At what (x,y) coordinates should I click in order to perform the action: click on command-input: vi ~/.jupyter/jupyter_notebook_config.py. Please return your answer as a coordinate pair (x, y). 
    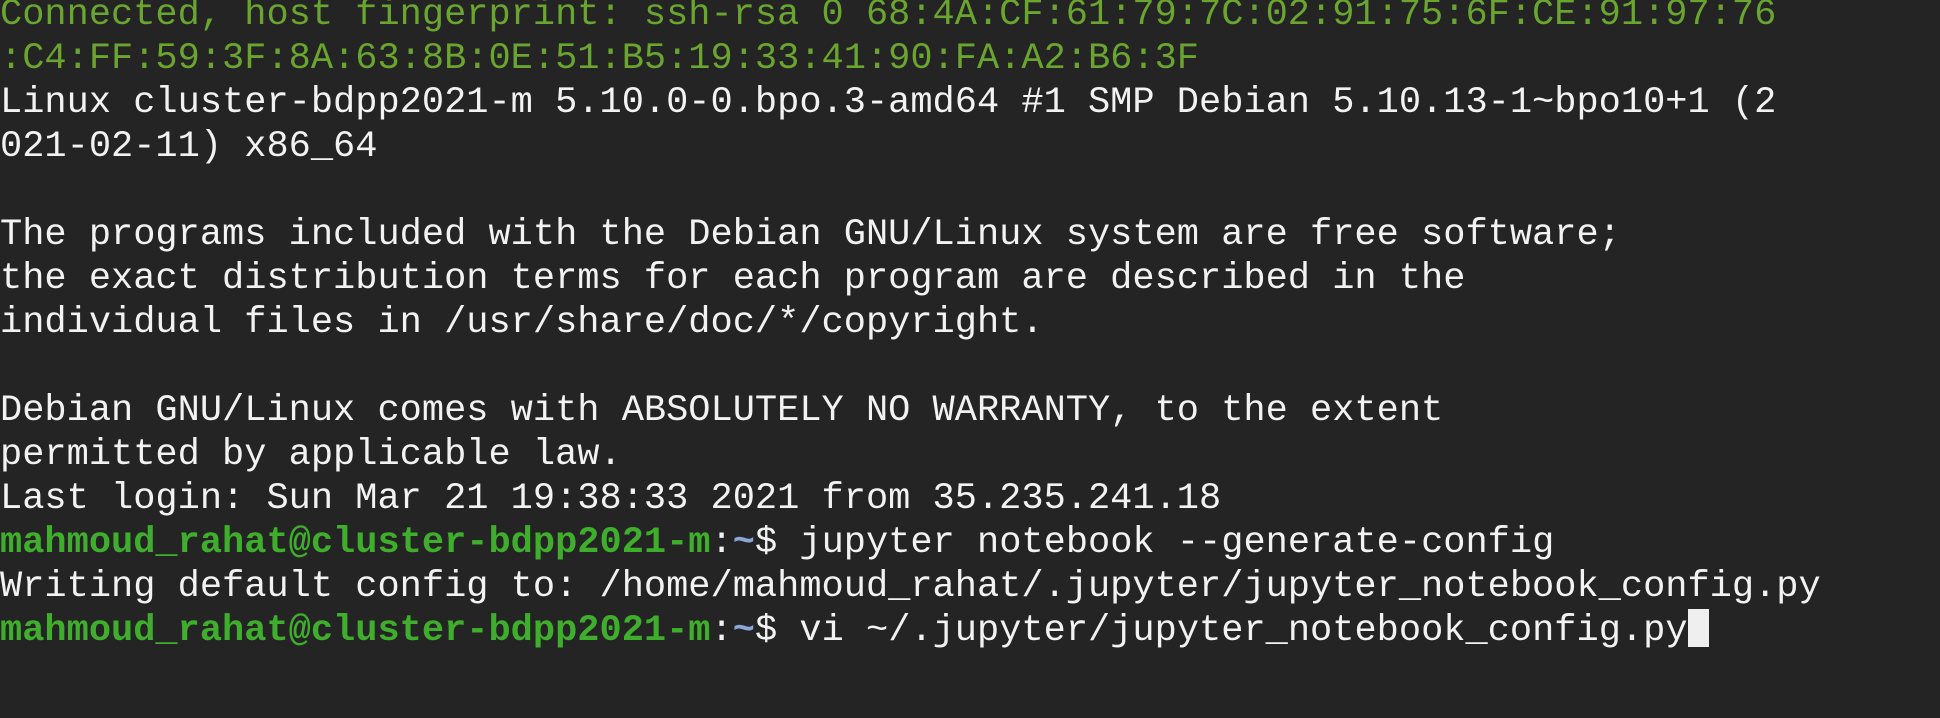
    Looking at the image, I should click on (1243, 631).